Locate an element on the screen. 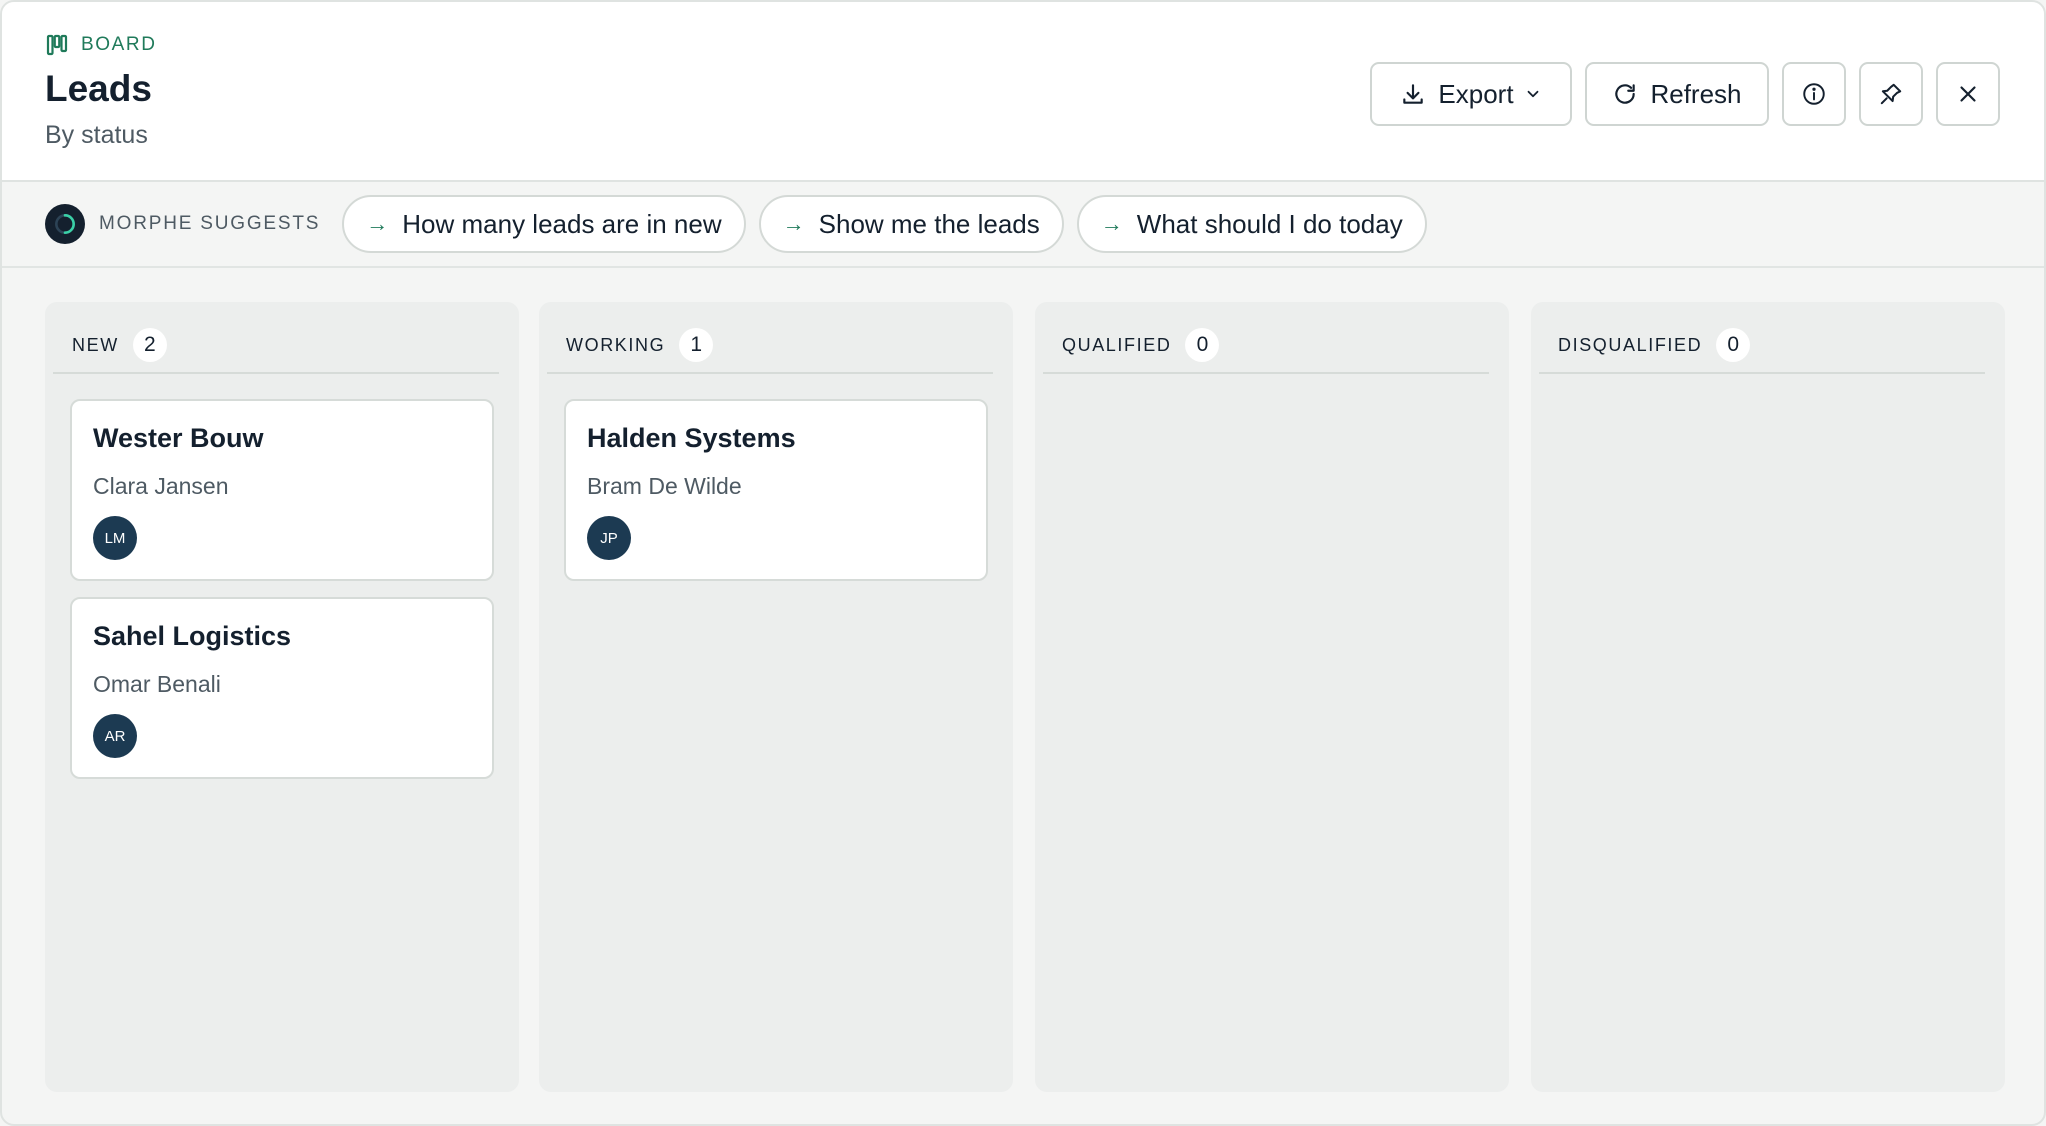 This screenshot has height=1126, width=2046. export-button: Export is located at coordinates (1471, 94).